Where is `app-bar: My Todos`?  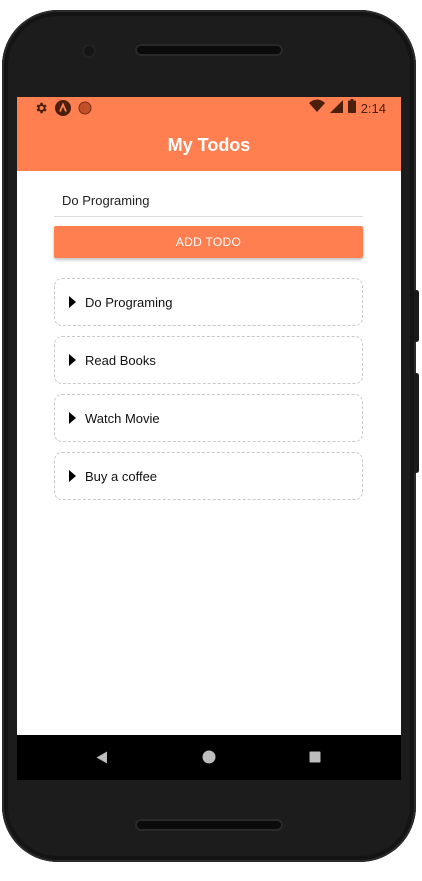 app-bar: My Todos is located at coordinates (209, 145).